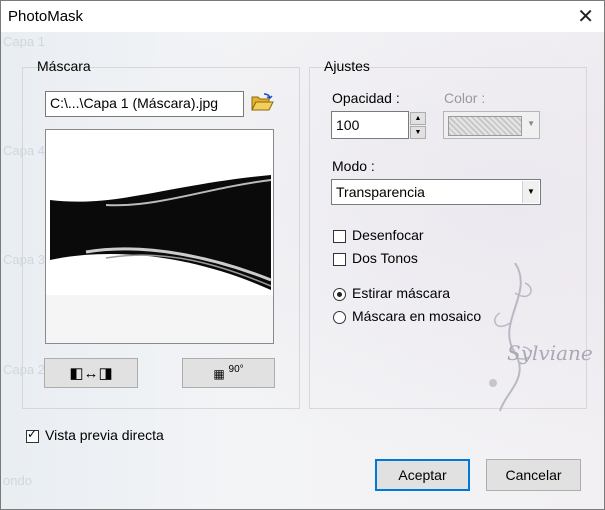 The height and width of the screenshot is (510, 605). Describe the element at coordinates (64, 66) in the screenshot. I see `mask-group-label: Máscara` at that location.